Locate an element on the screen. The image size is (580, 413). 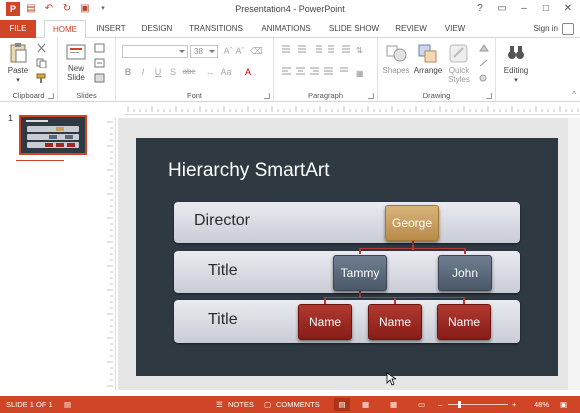
reading-view-button: ▦ is located at coordinates (393, 404).